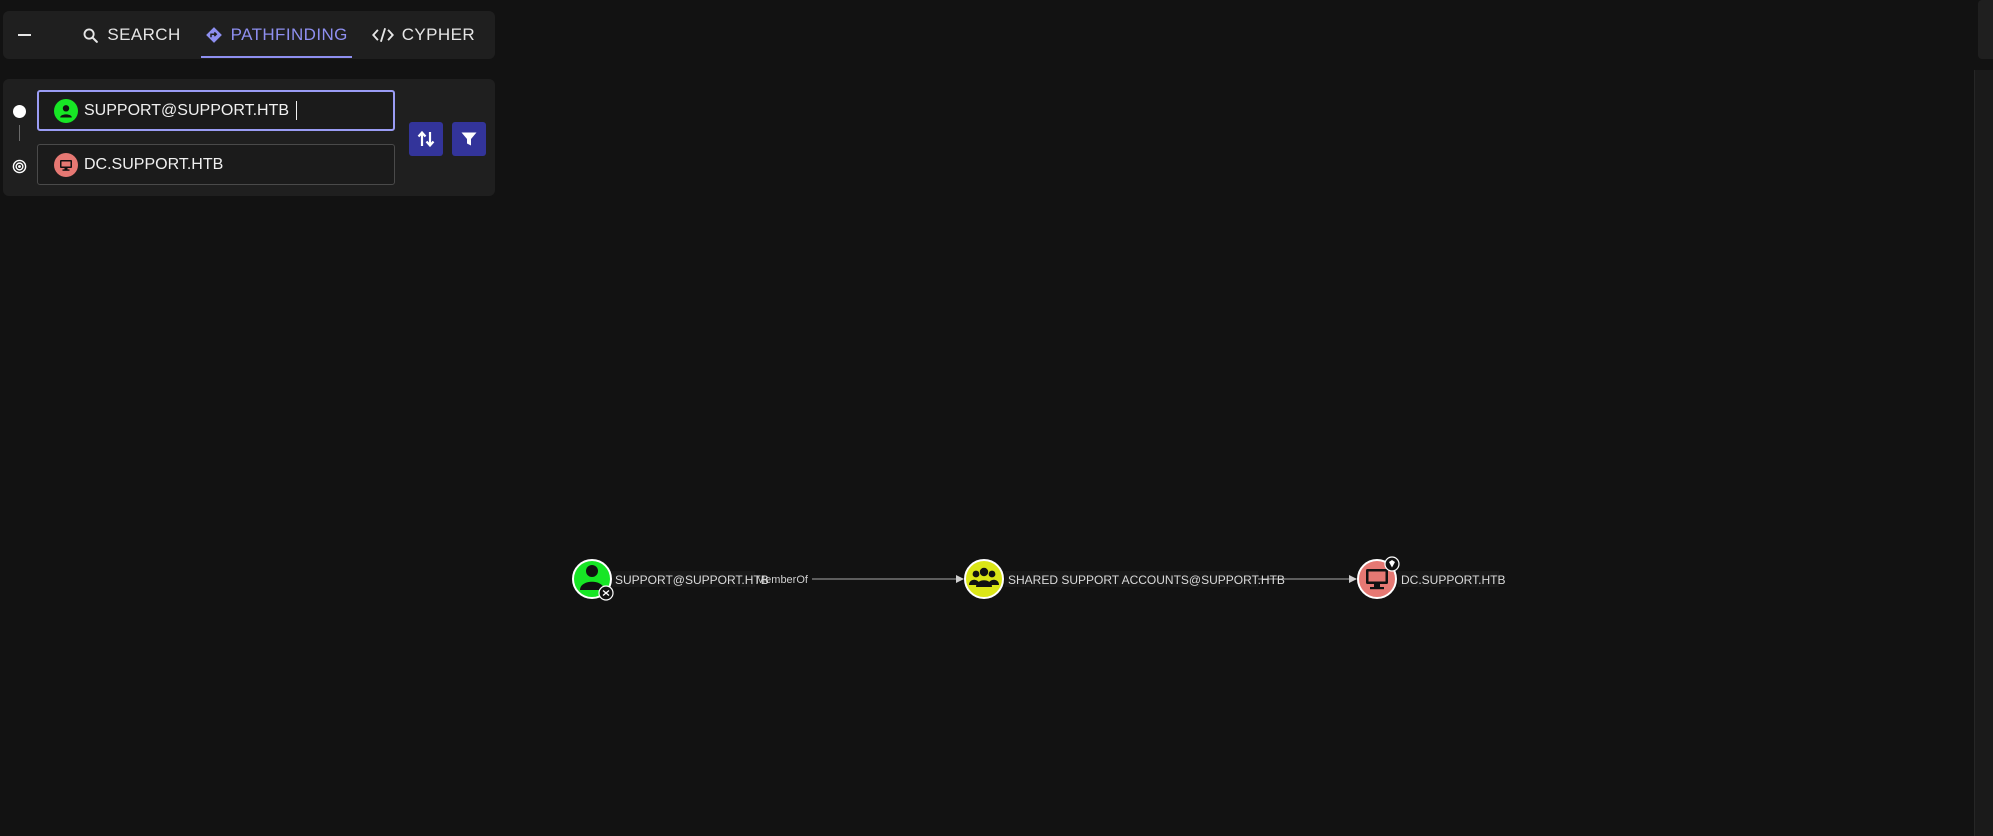 Image resolution: width=1993 pixels, height=836 pixels. What do you see at coordinates (692, 580) in the screenshot?
I see `node-label-user: SUPPORT@SUPPORT.HTB` at bounding box center [692, 580].